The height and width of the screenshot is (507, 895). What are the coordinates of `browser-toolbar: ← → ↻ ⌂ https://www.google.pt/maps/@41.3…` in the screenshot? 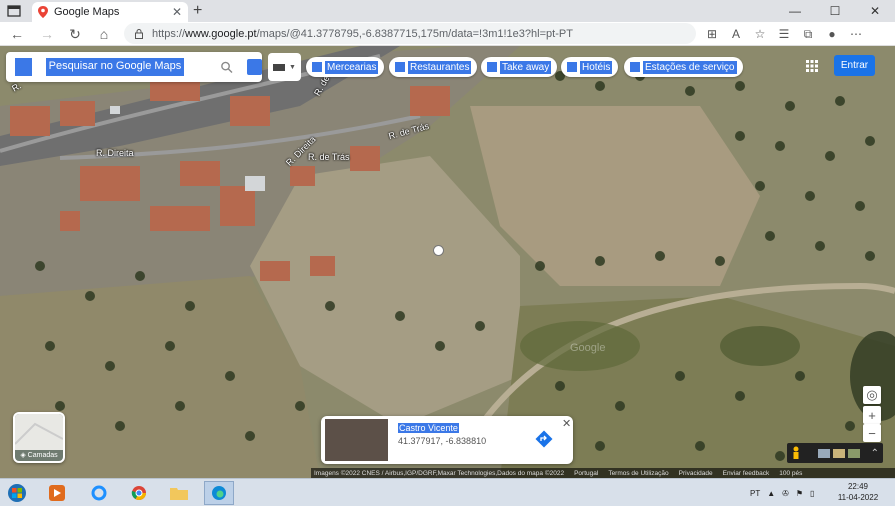 It's located at (447, 34).